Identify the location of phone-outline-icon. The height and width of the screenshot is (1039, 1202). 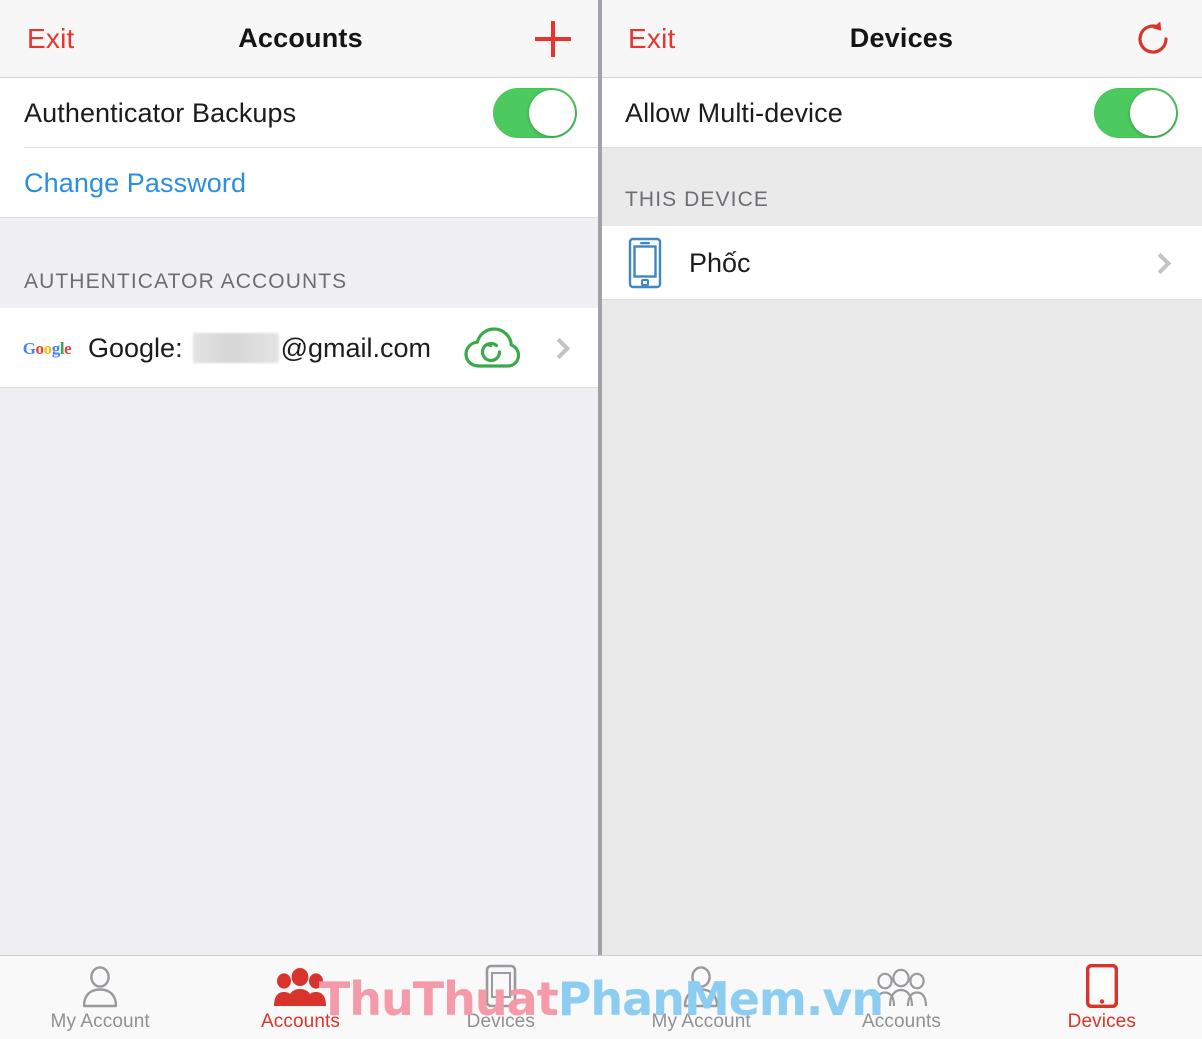
(501, 986).